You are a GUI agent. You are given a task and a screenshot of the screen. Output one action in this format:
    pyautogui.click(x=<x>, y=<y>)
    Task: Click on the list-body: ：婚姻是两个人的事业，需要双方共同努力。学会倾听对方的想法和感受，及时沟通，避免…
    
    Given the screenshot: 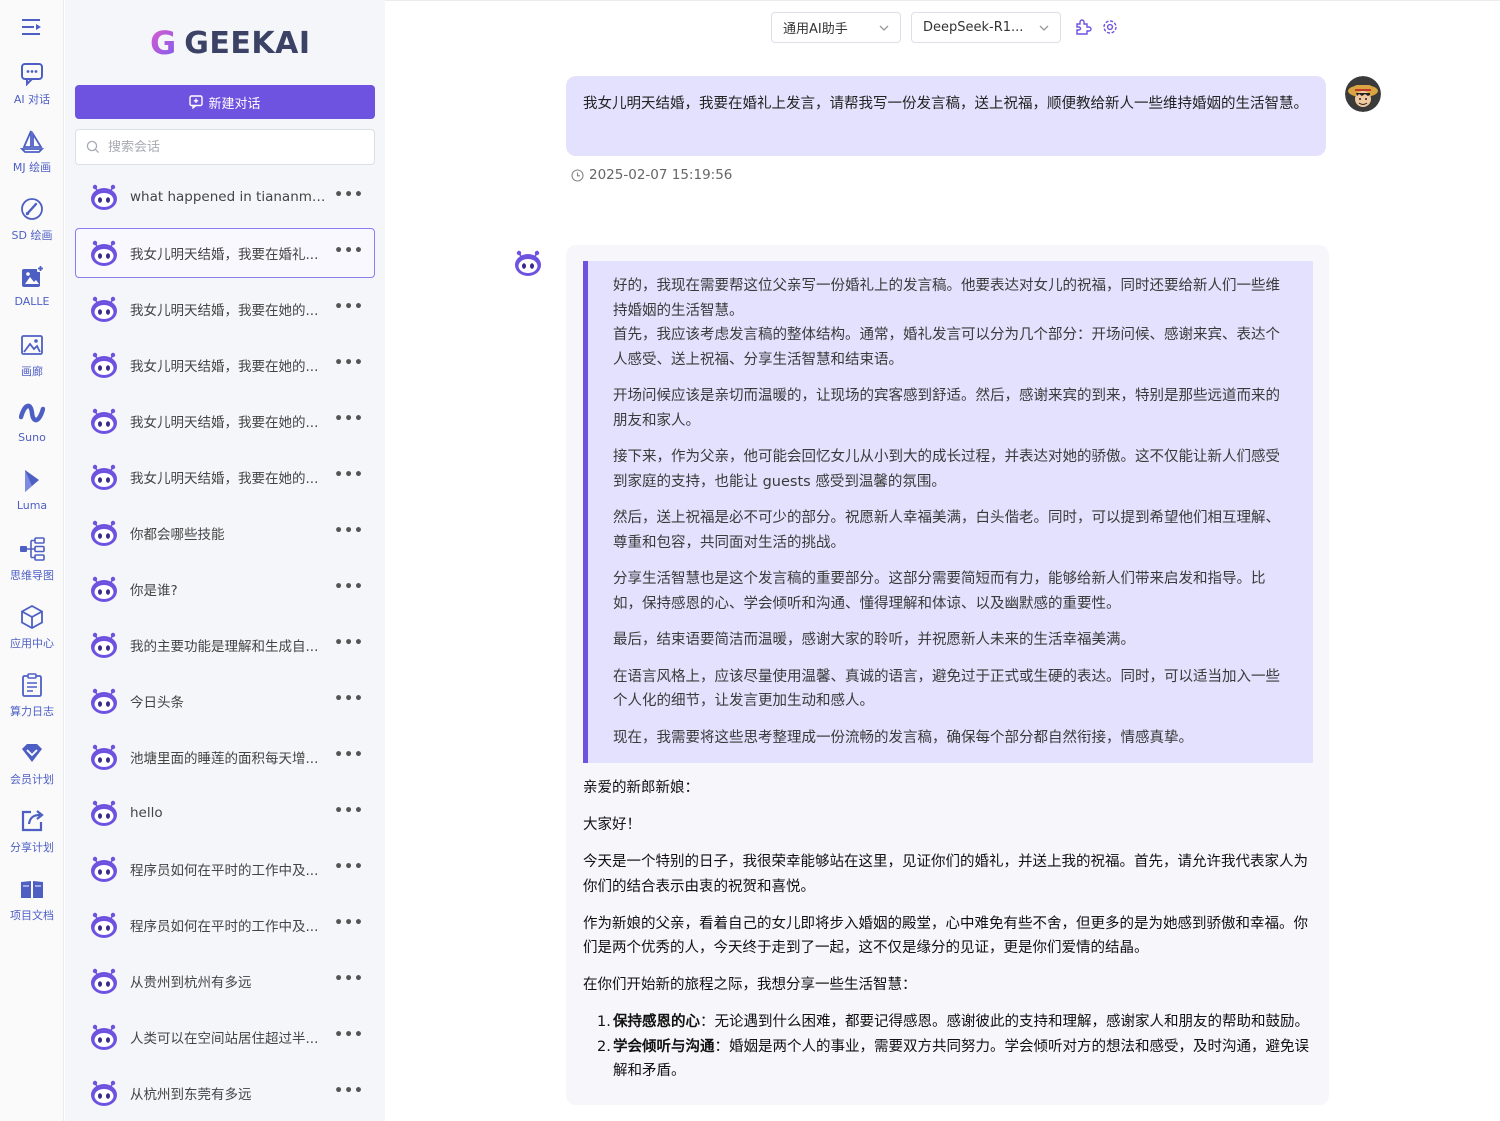 What is the action you would take?
    pyautogui.click(x=961, y=1059)
    